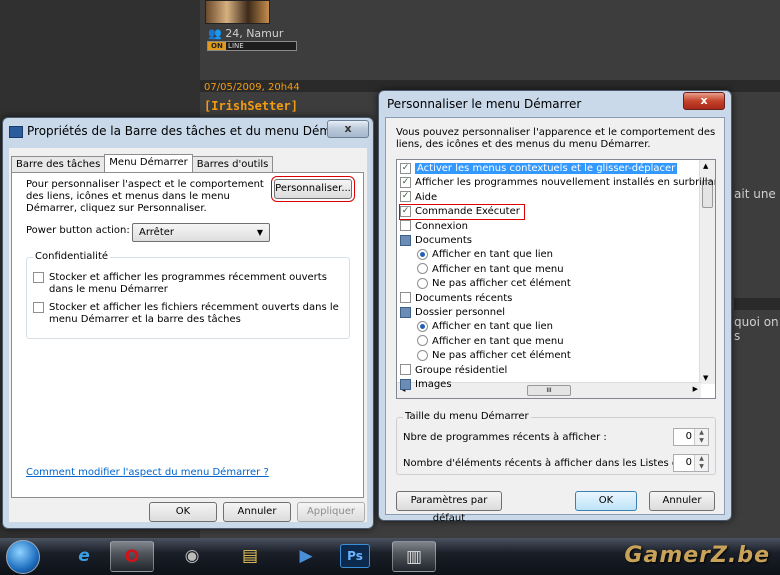 The image size is (780, 575). I want to click on file-explorer-icon: ▤, so click(250, 556).